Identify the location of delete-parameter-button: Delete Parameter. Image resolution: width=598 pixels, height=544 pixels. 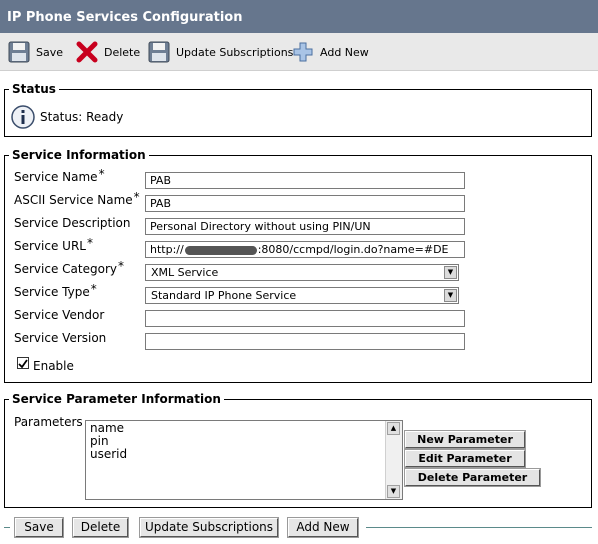
(472, 477).